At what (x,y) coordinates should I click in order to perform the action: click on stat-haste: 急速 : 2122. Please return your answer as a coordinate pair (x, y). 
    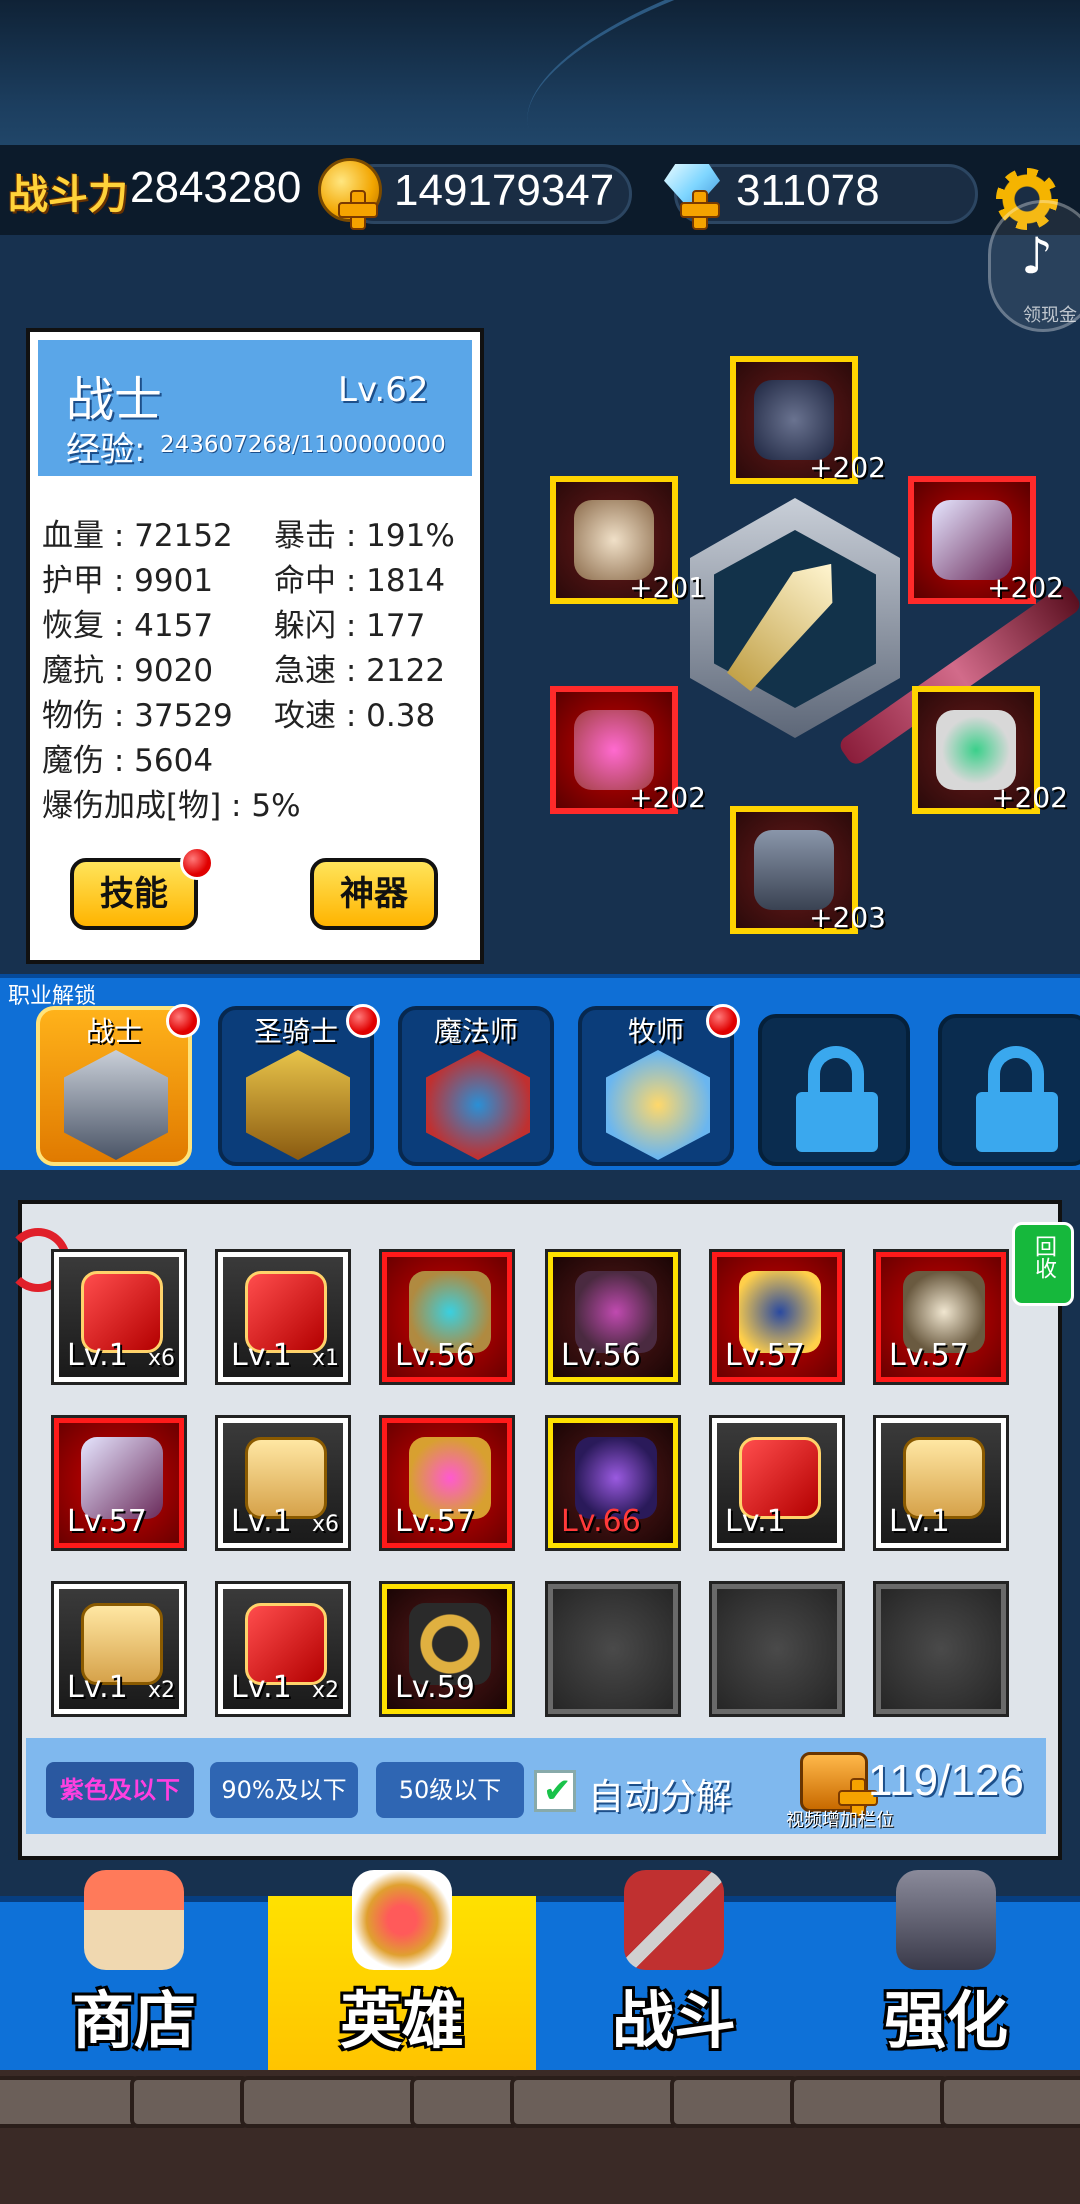
    Looking at the image, I should click on (360, 671).